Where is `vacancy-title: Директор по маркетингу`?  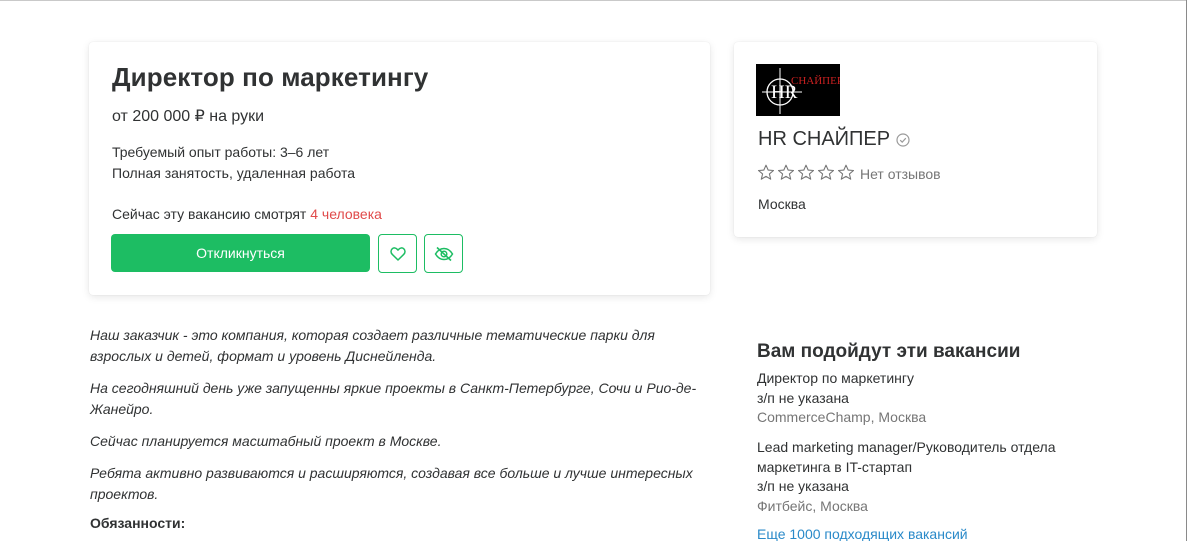
vacancy-title: Директор по маркетингу is located at coordinates (270, 77).